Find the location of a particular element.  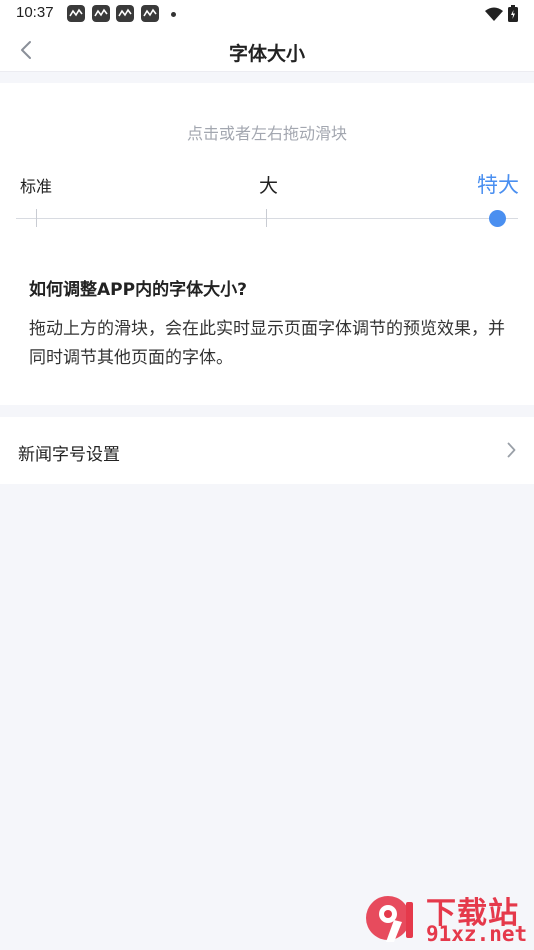

watermark-logo: 下载站 91xz.net is located at coordinates (449, 919).